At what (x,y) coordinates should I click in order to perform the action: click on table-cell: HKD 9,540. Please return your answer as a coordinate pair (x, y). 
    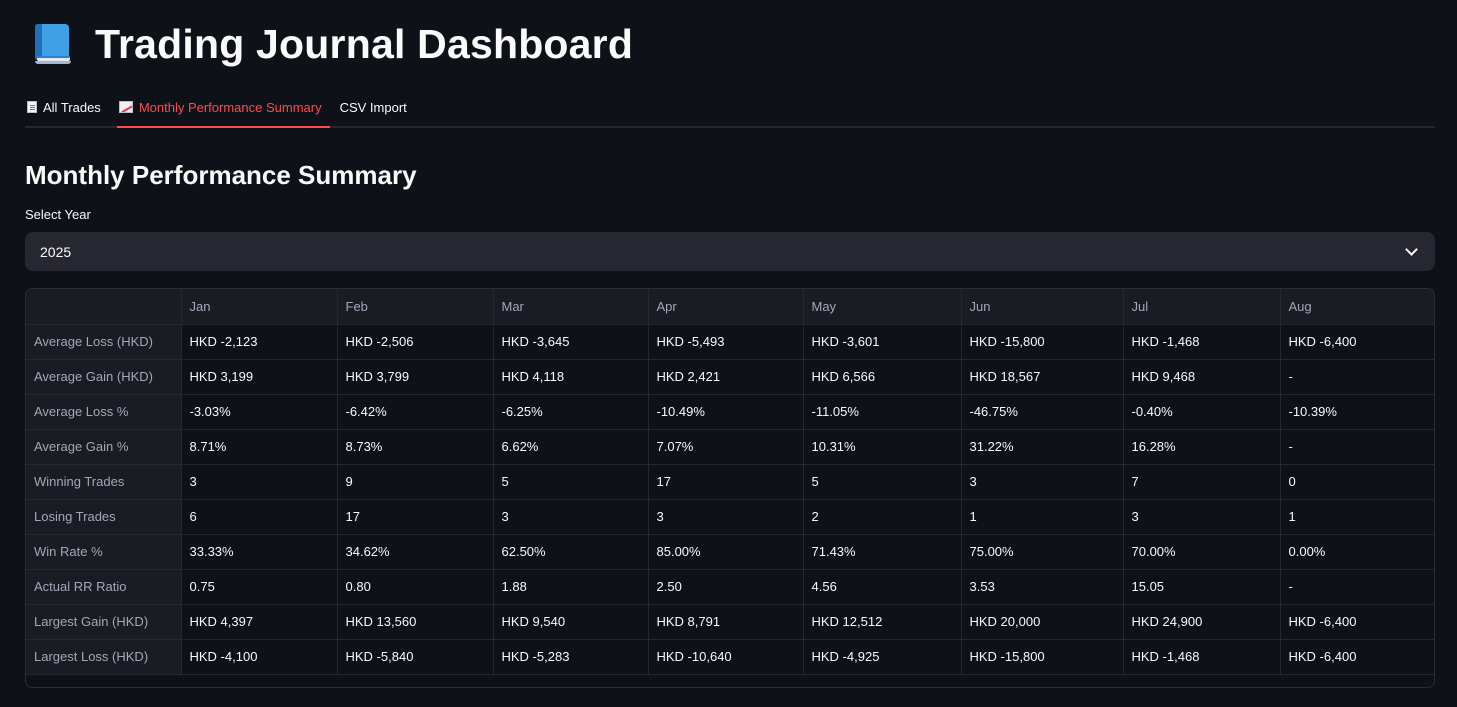
    Looking at the image, I should click on (571, 622).